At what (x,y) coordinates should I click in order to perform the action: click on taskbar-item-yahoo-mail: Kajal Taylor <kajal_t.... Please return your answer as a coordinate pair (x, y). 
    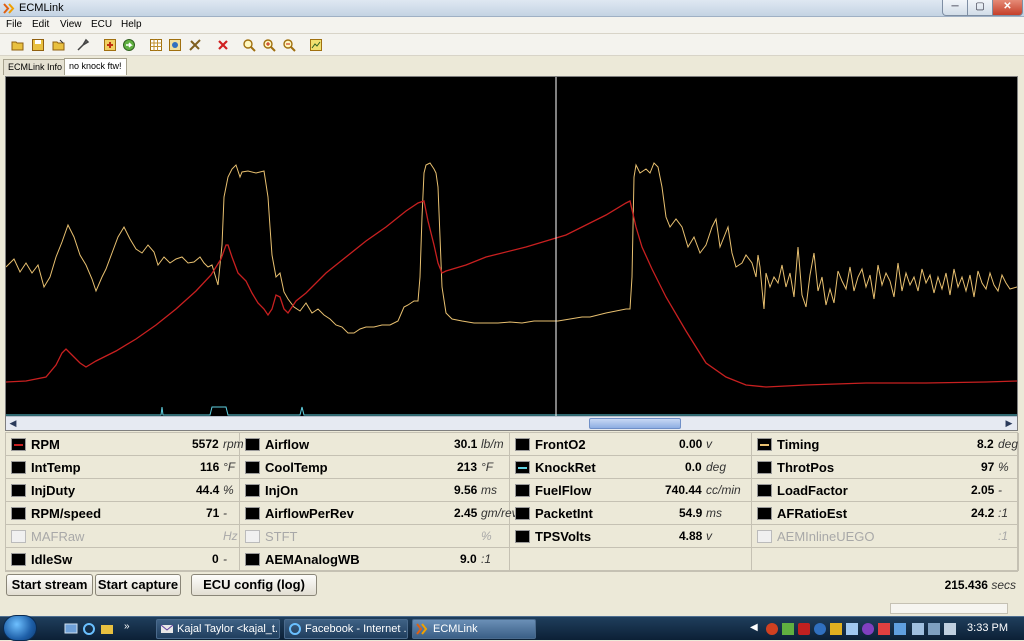
    Looking at the image, I should click on (218, 629).